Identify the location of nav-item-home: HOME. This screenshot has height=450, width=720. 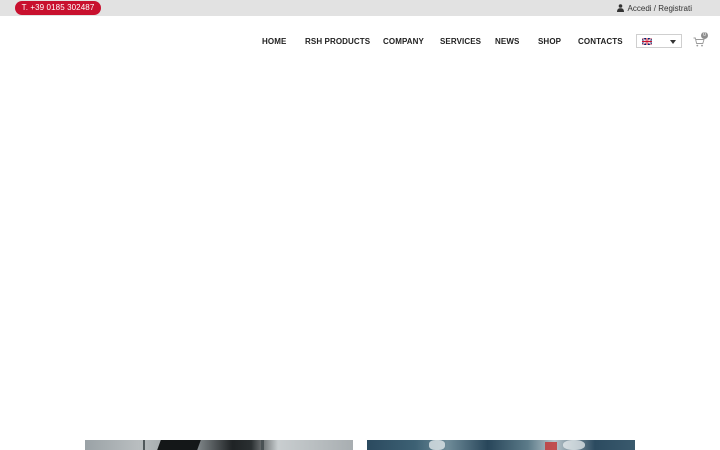
(274, 42).